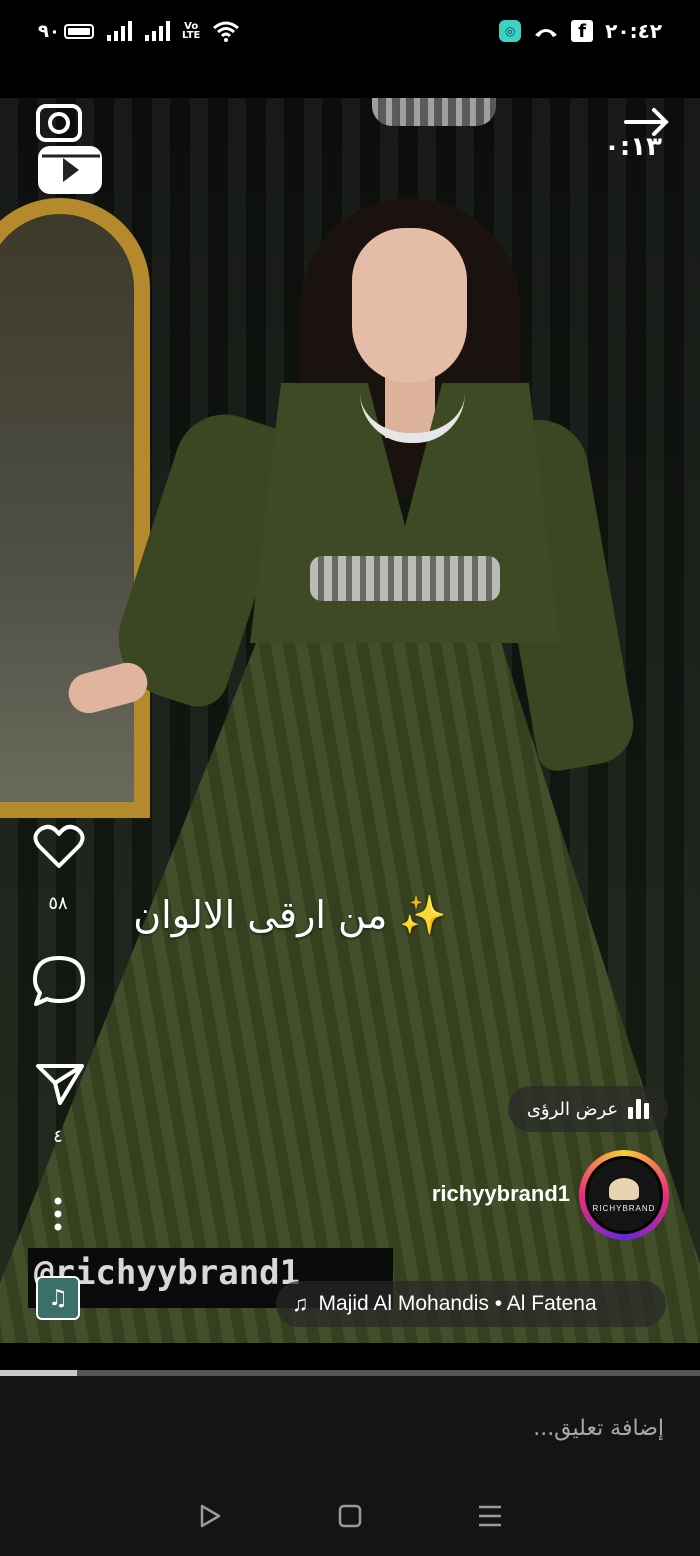 The height and width of the screenshot is (1556, 700). I want to click on avatar: RICHYBRAND, so click(624, 1195).